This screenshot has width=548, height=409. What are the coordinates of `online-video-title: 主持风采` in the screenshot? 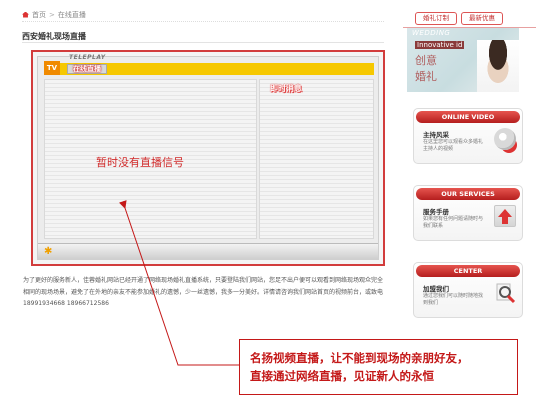 It's located at (436, 135).